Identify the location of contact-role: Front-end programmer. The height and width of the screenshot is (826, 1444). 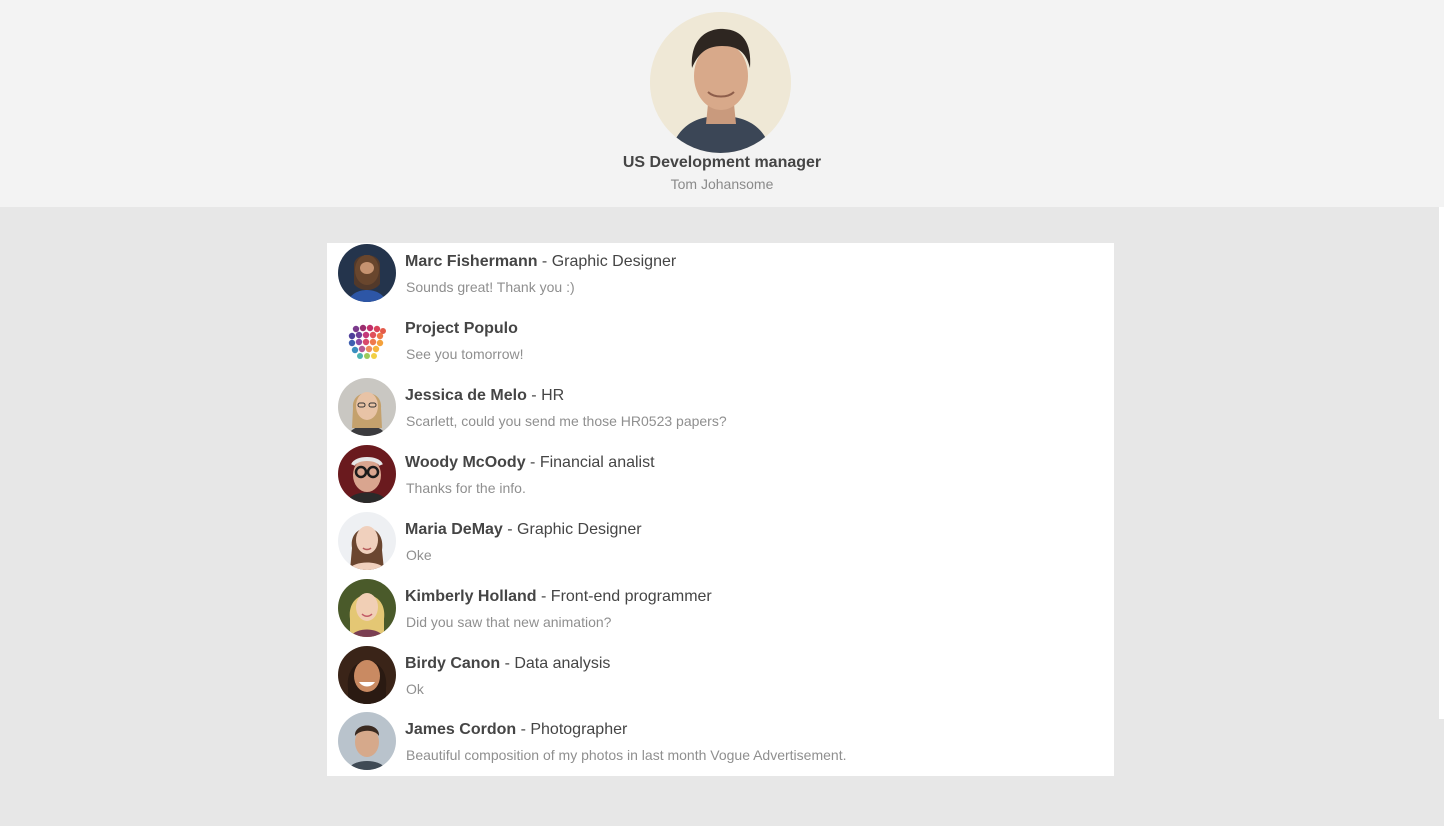
(631, 596).